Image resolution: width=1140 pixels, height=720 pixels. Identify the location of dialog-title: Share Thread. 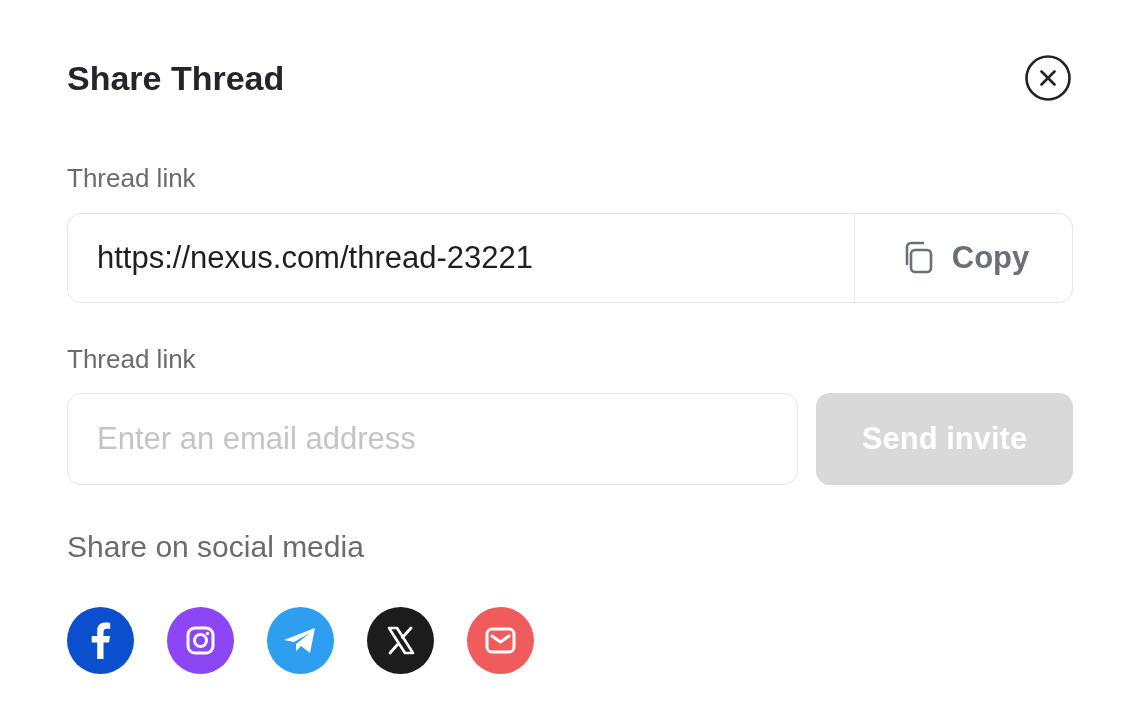
(176, 78).